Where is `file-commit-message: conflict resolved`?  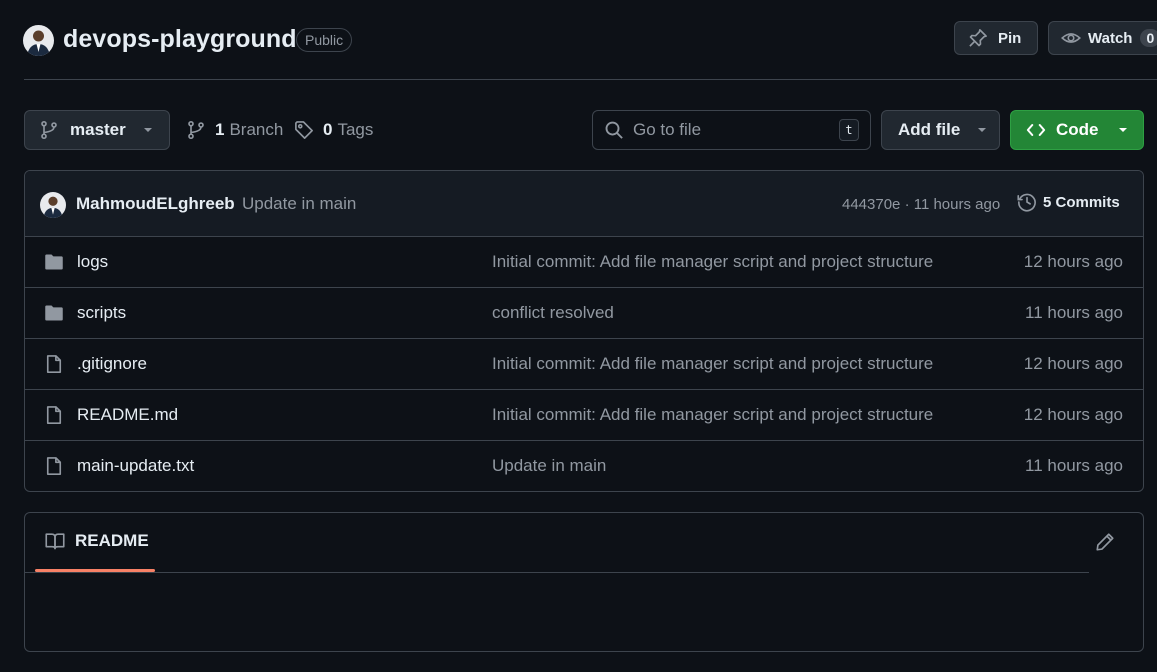 file-commit-message: conflict resolved is located at coordinates (553, 313).